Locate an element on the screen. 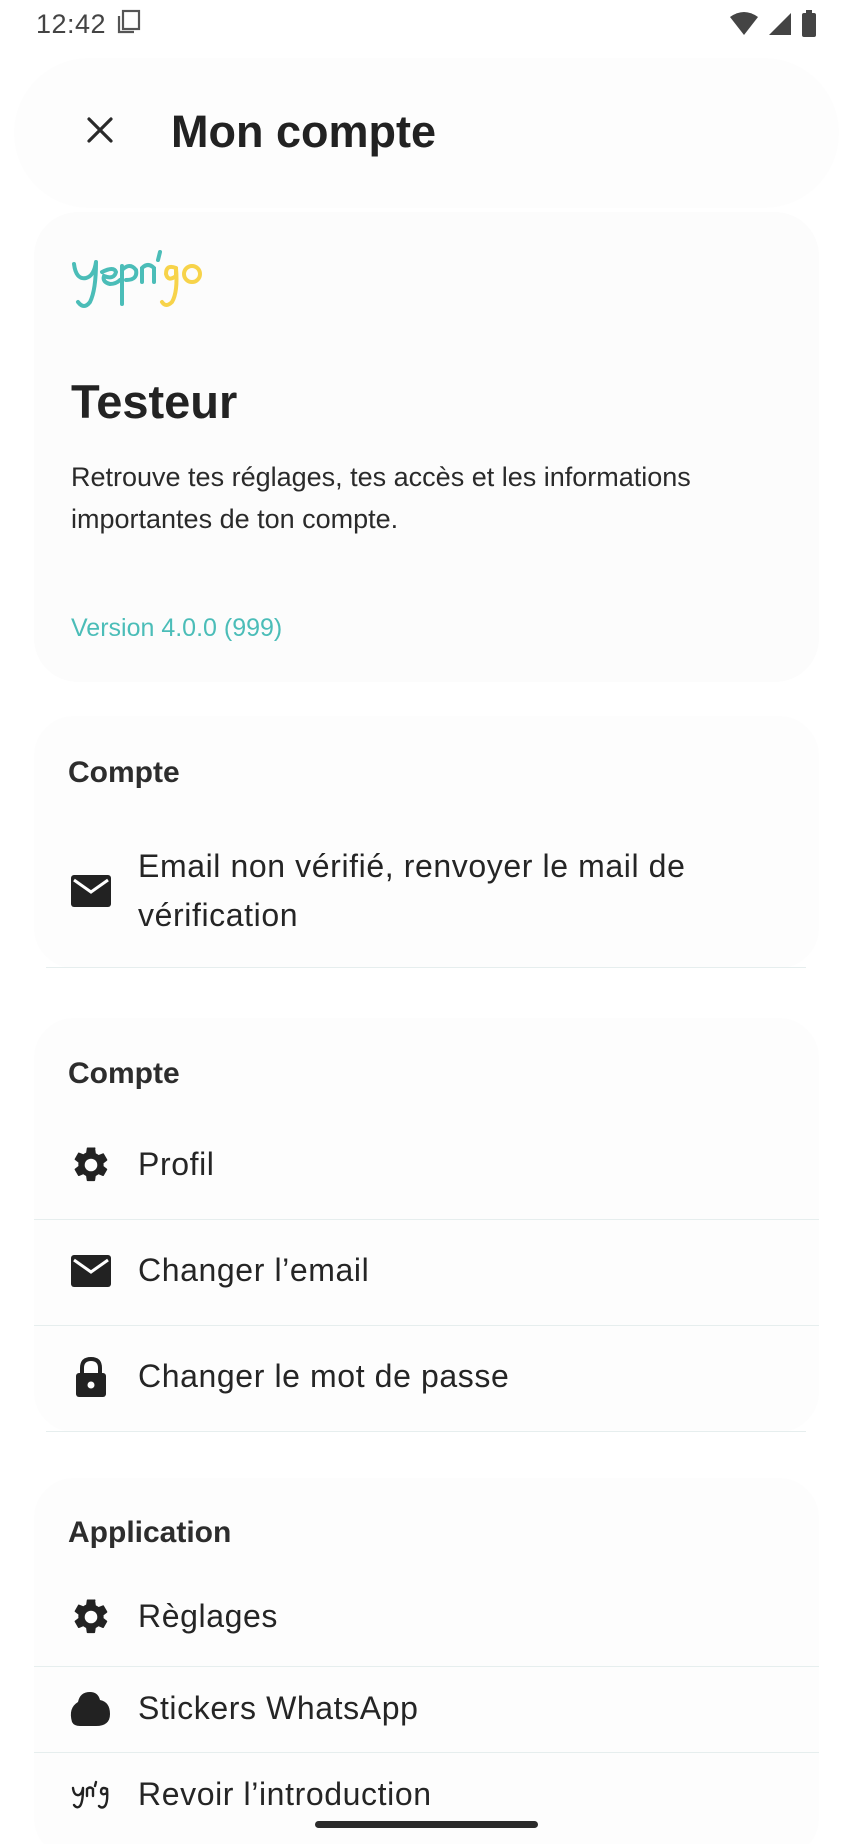  close-icon is located at coordinates (100, 132).